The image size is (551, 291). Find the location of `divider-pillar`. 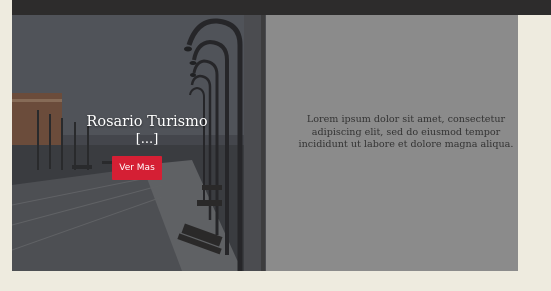

divider-pillar is located at coordinates (263, 143).